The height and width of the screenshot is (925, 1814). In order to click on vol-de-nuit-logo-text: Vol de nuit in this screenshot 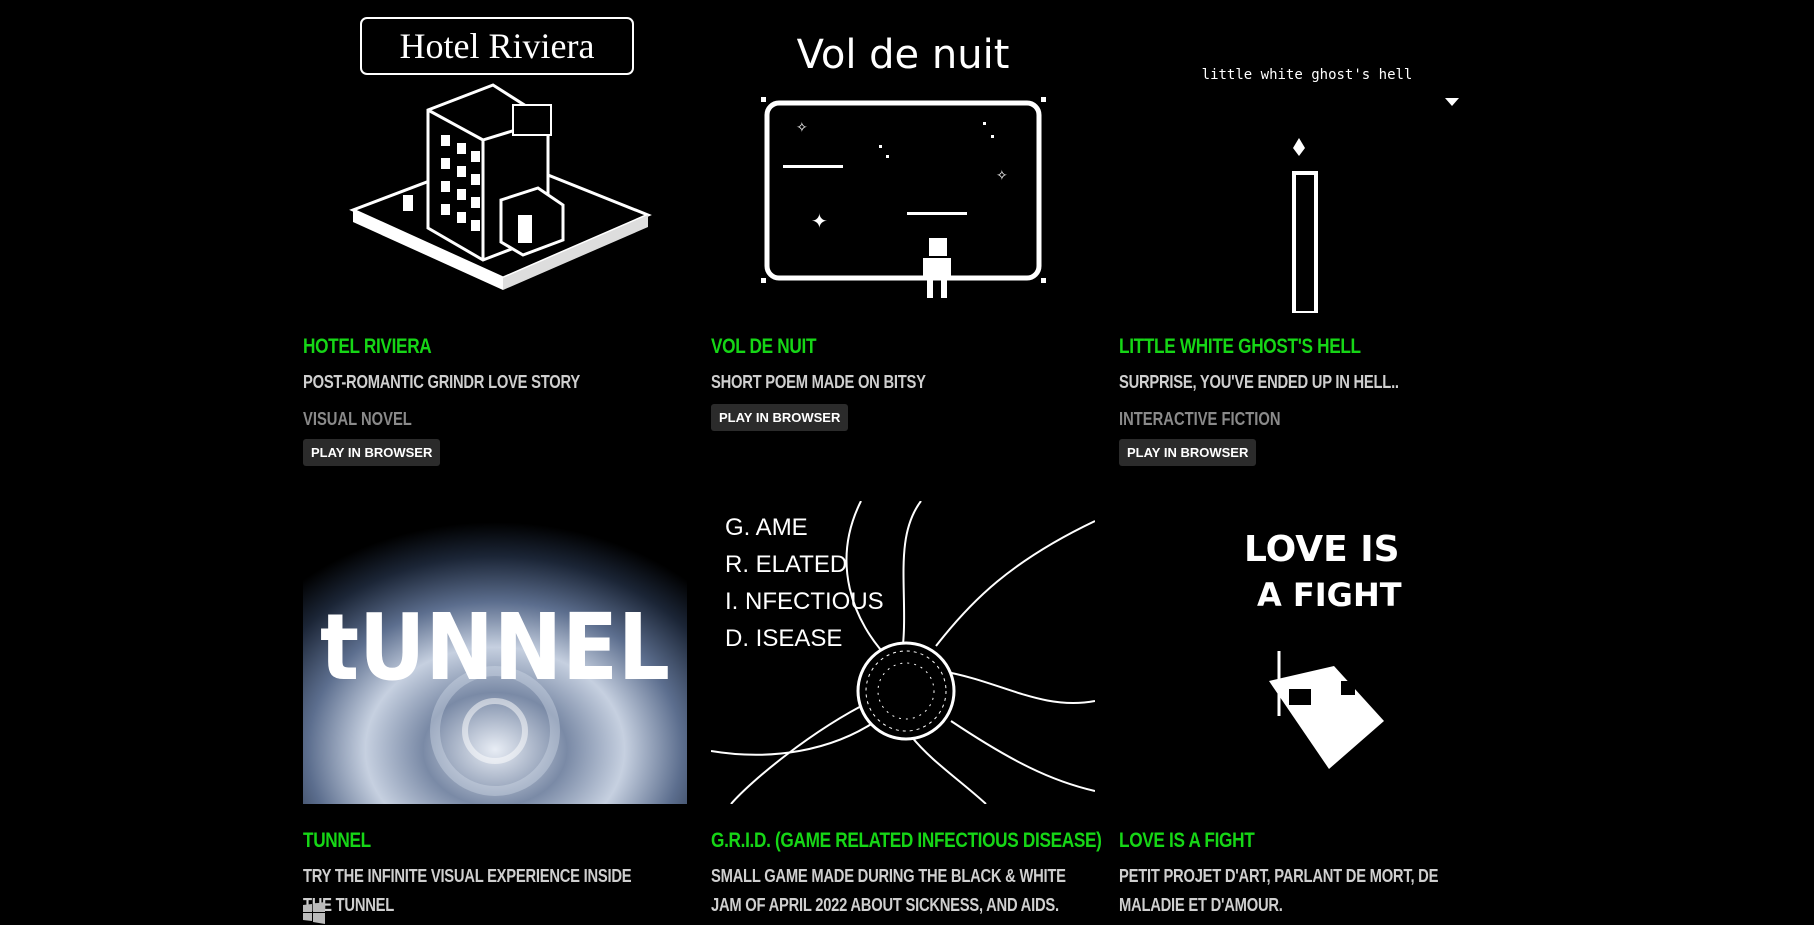, I will do `click(903, 55)`.